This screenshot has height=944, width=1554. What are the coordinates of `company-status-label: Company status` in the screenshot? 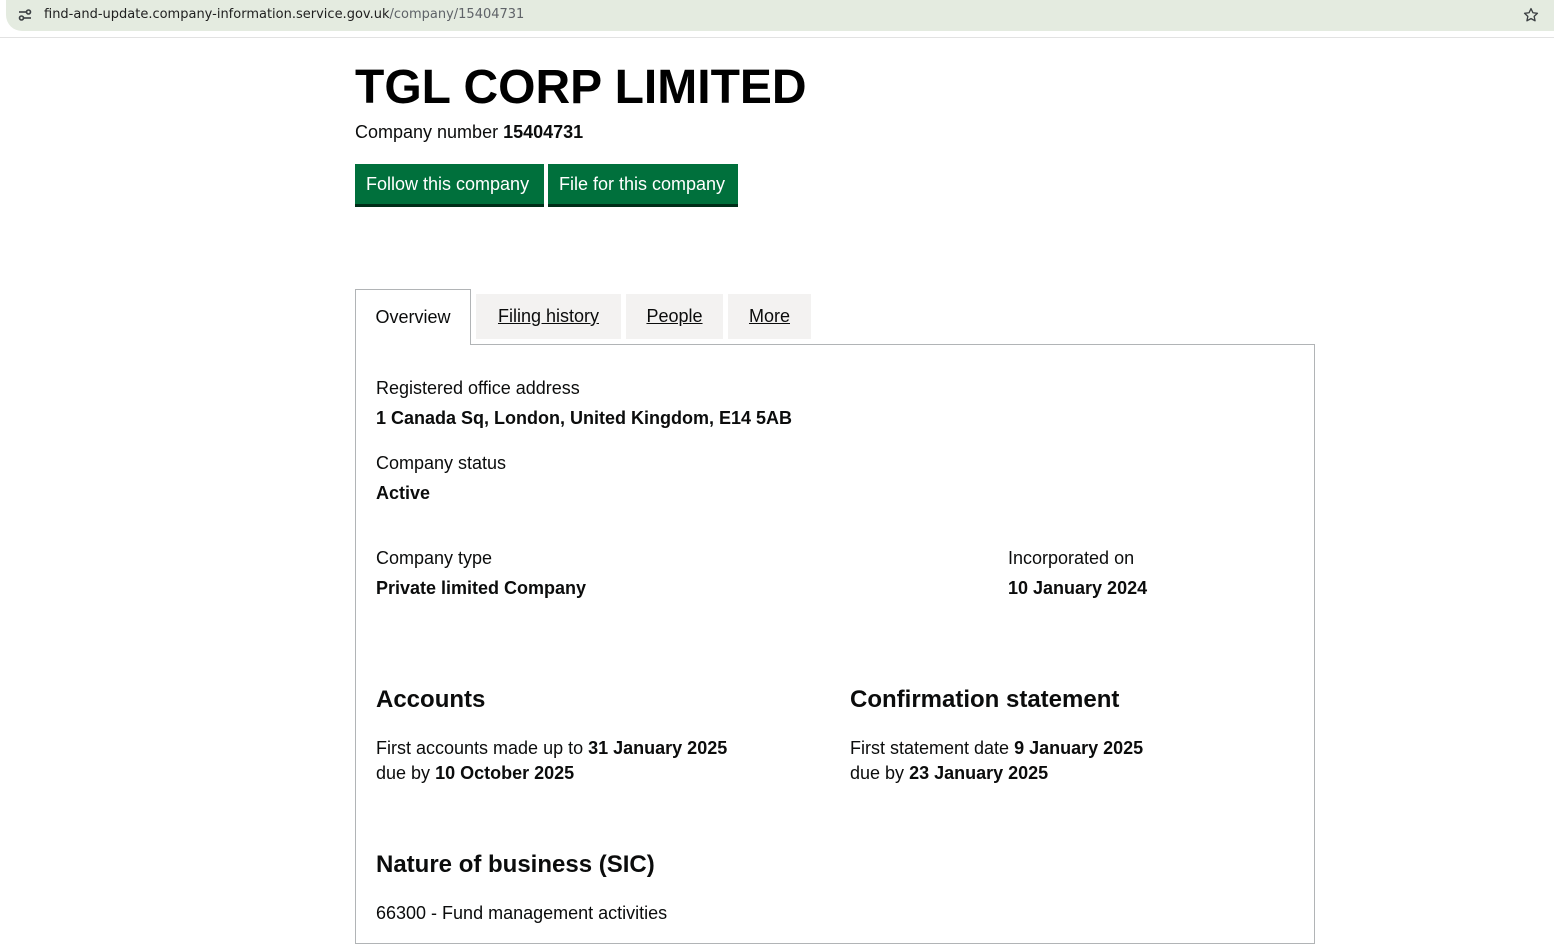 It's located at (441, 463).